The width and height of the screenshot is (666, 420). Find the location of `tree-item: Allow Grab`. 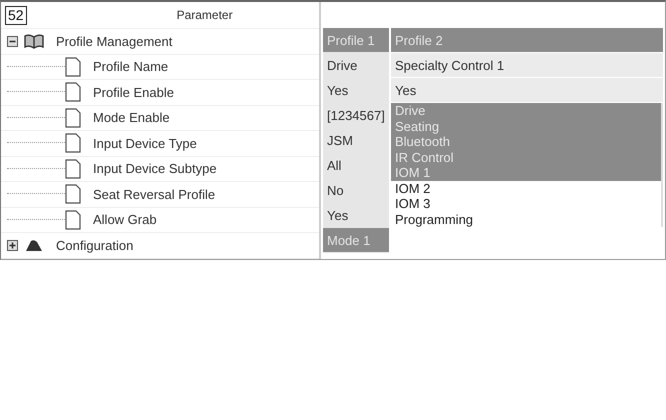

tree-item: Allow Grab is located at coordinates (125, 220).